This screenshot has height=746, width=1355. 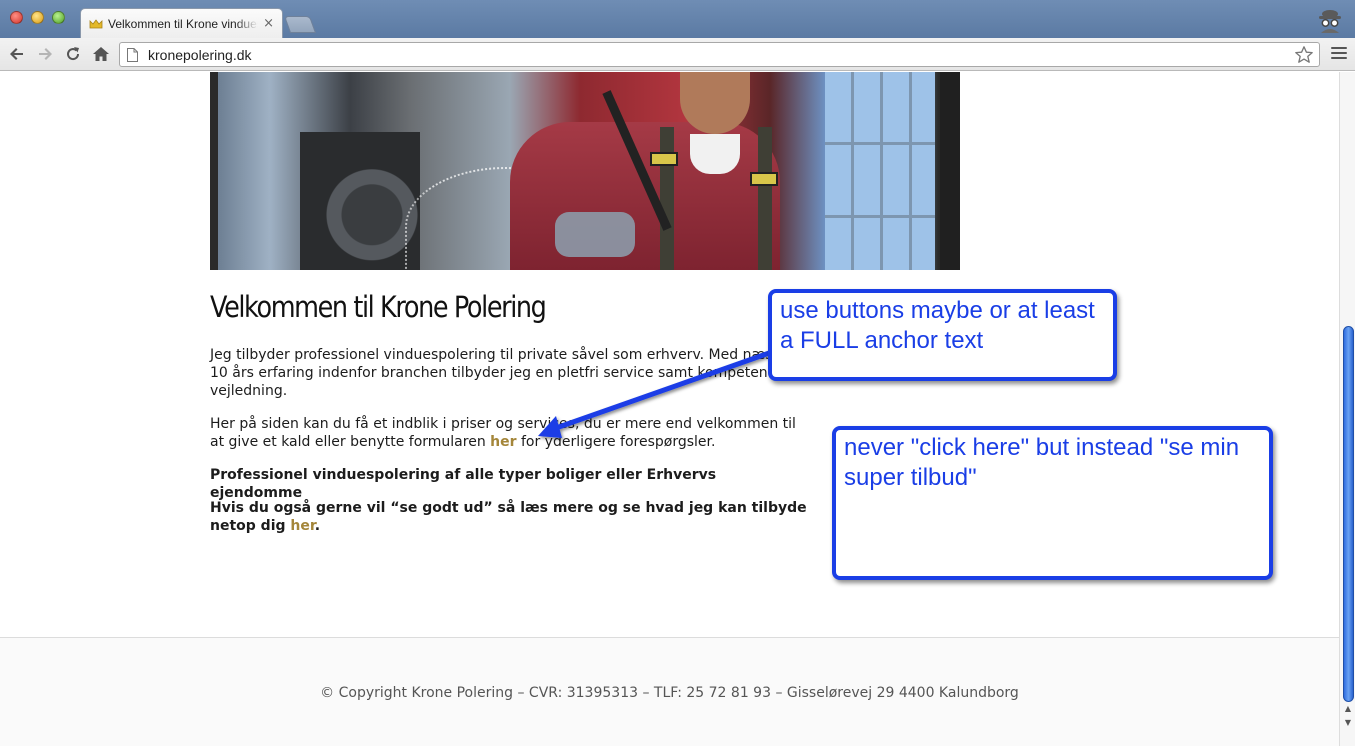 I want to click on forward-button, so click(x=45, y=54).